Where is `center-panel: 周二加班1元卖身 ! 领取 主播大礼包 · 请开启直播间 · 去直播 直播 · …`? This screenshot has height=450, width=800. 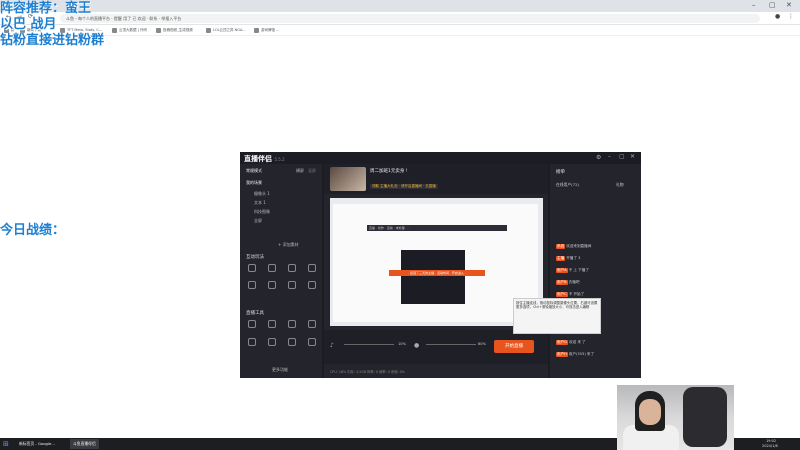
center-panel: 周二加班1元卖身 ! 领取 主播大礼包 · 请开启直播间 · 去直播 直播 · … is located at coordinates (436, 271).